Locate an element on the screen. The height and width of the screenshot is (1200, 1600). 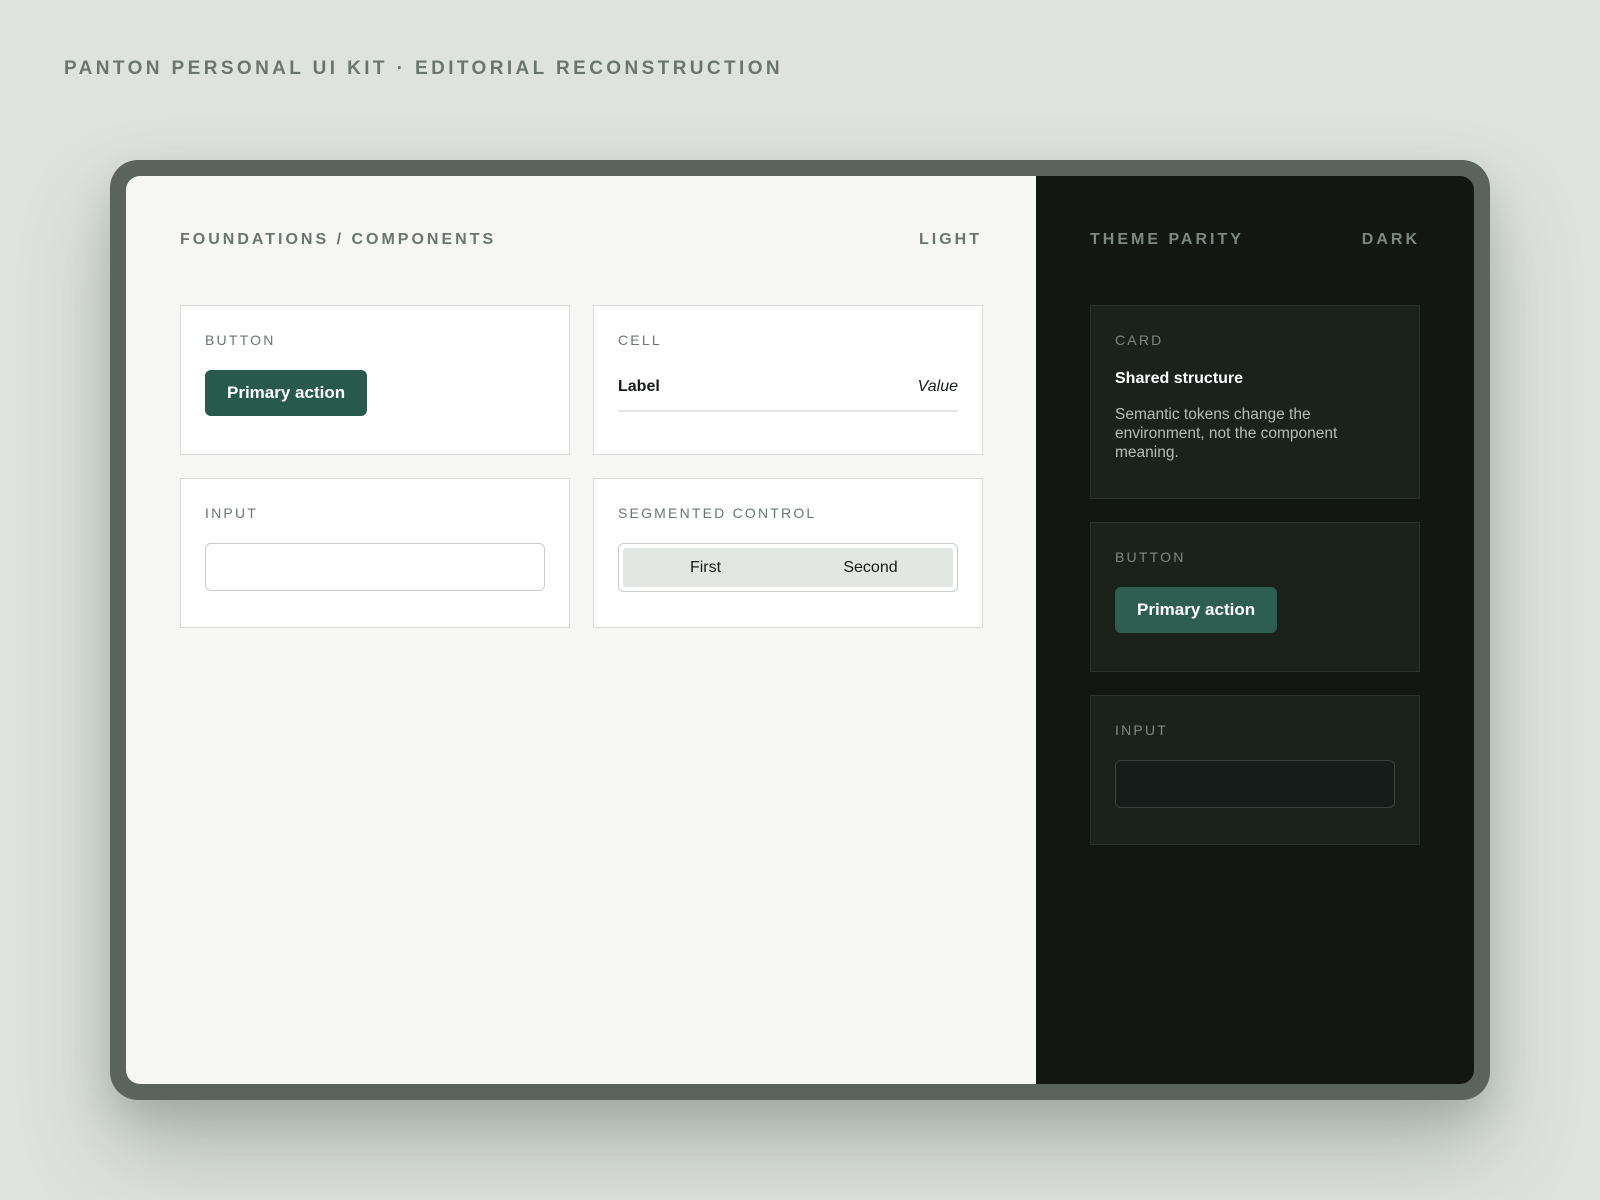
cell-value: Value is located at coordinates (937, 386).